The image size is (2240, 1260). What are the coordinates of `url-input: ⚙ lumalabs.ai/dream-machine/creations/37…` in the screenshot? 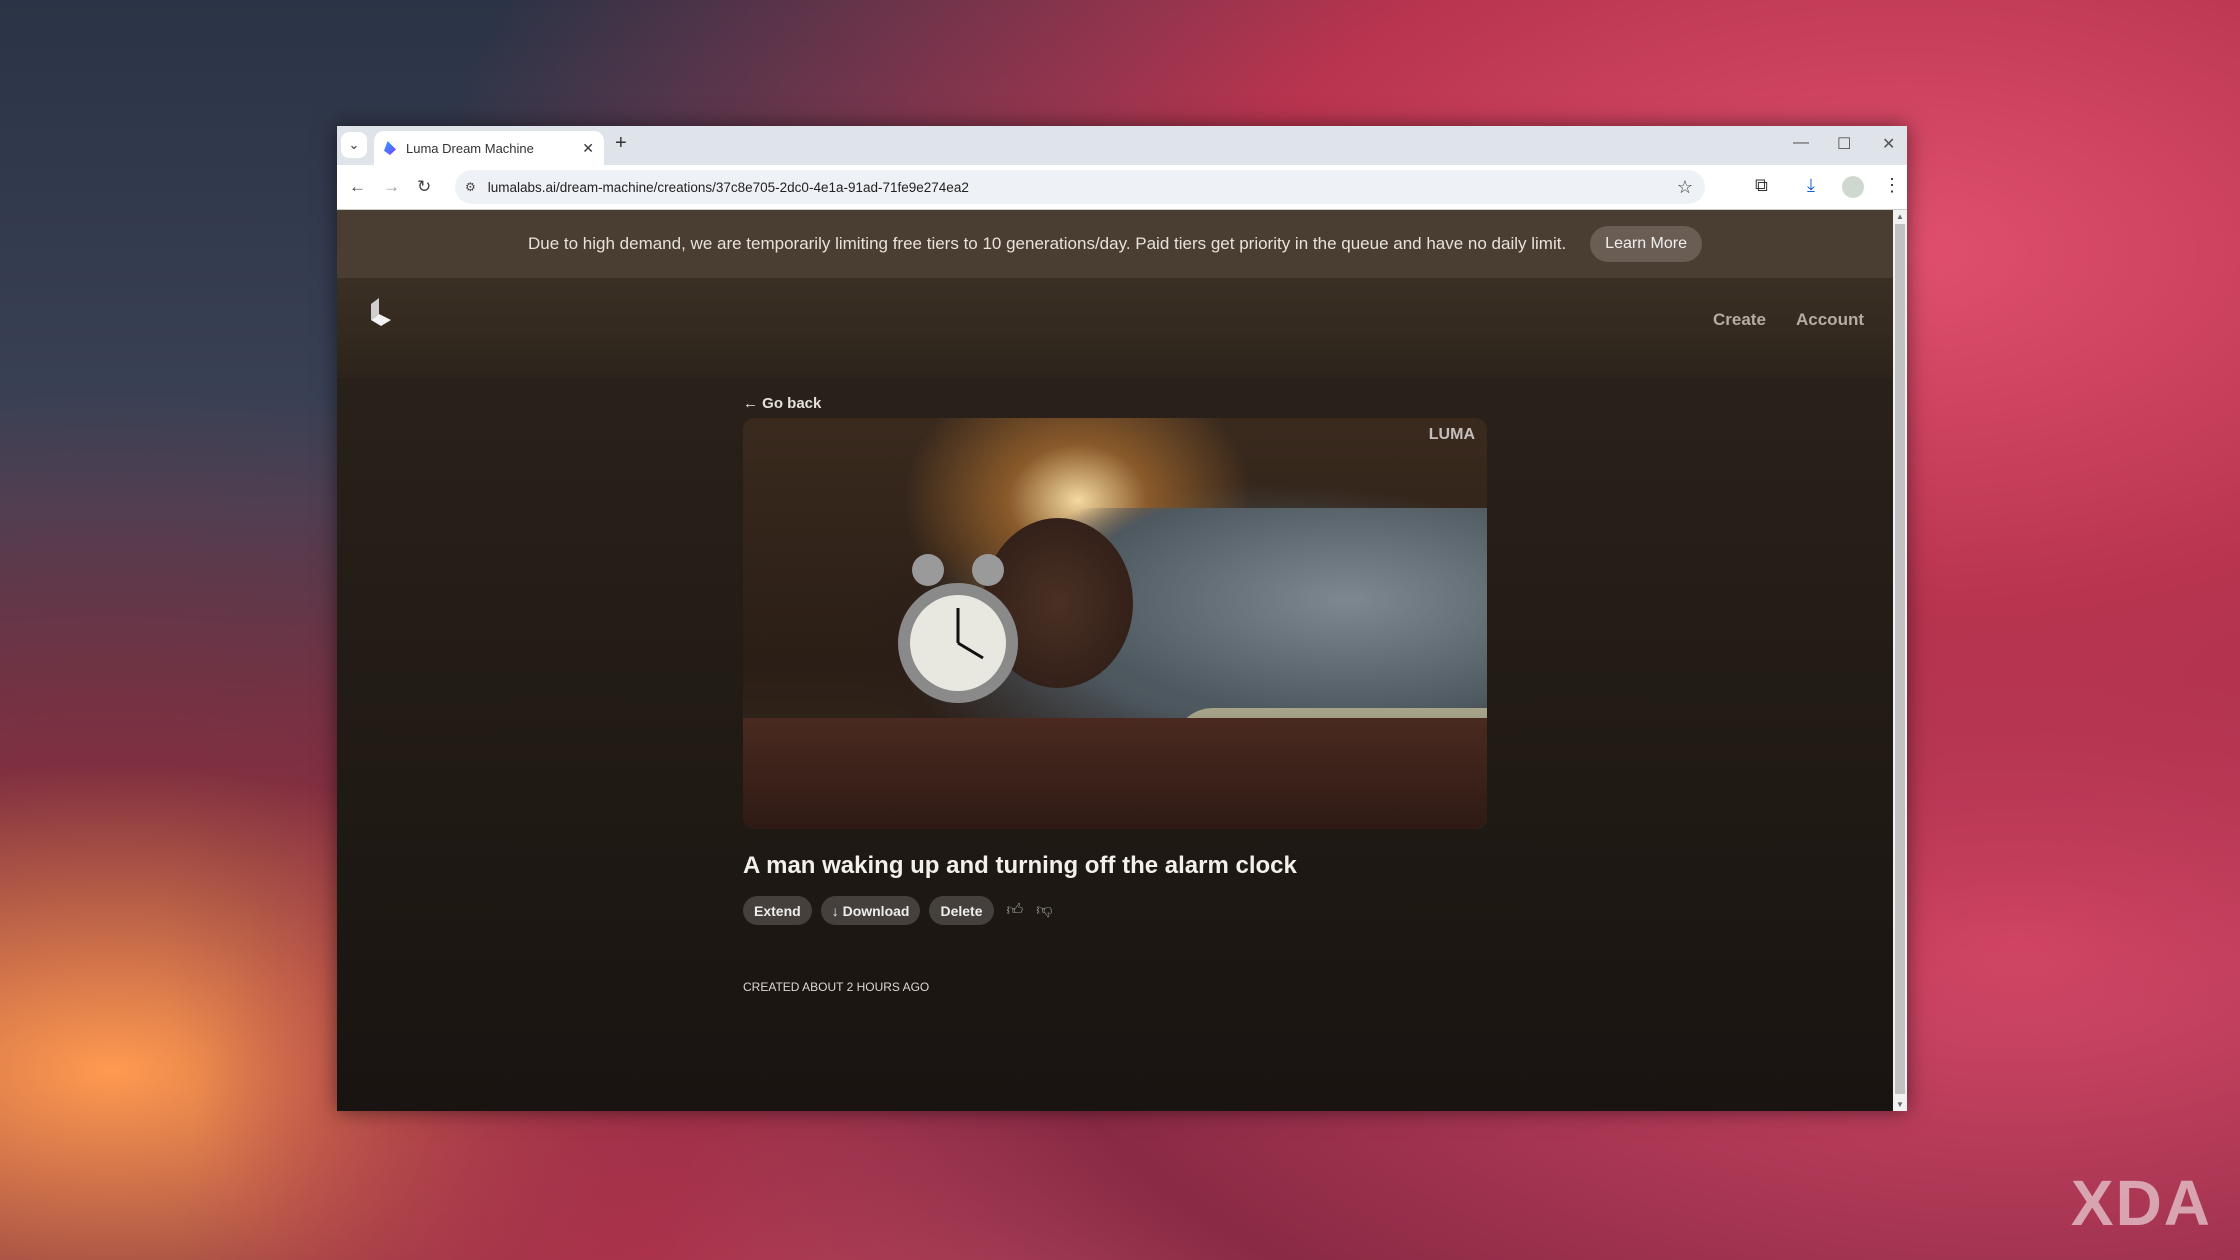 It's located at (1080, 187).